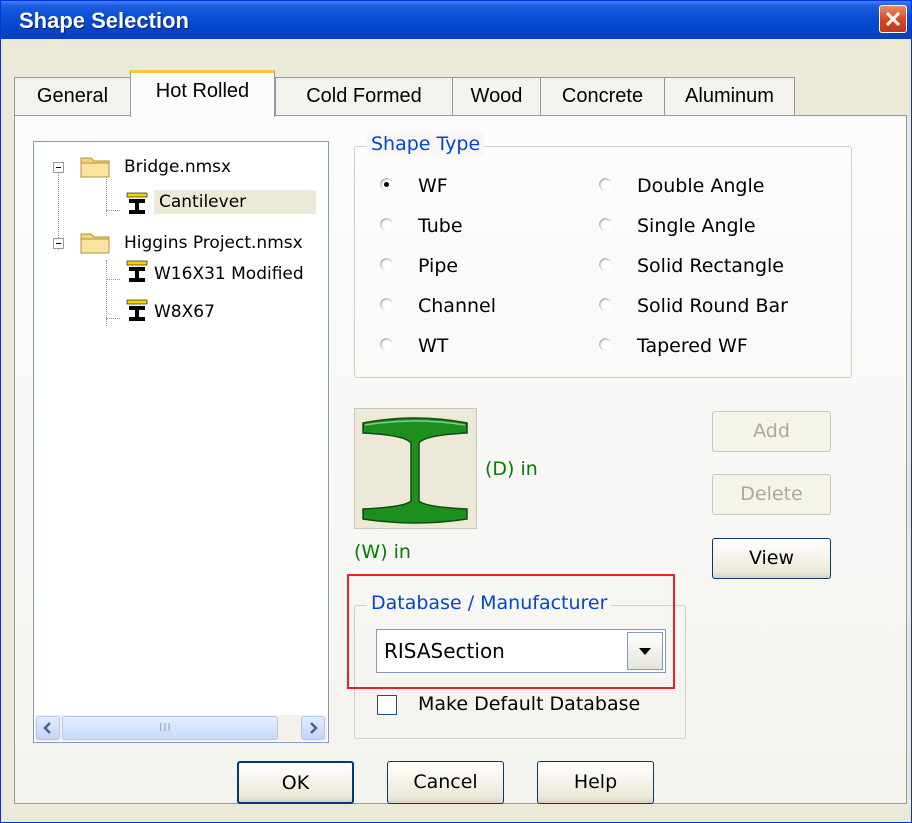  What do you see at coordinates (235, 202) in the screenshot?
I see `tree-item-cantilever: Cantilever` at bounding box center [235, 202].